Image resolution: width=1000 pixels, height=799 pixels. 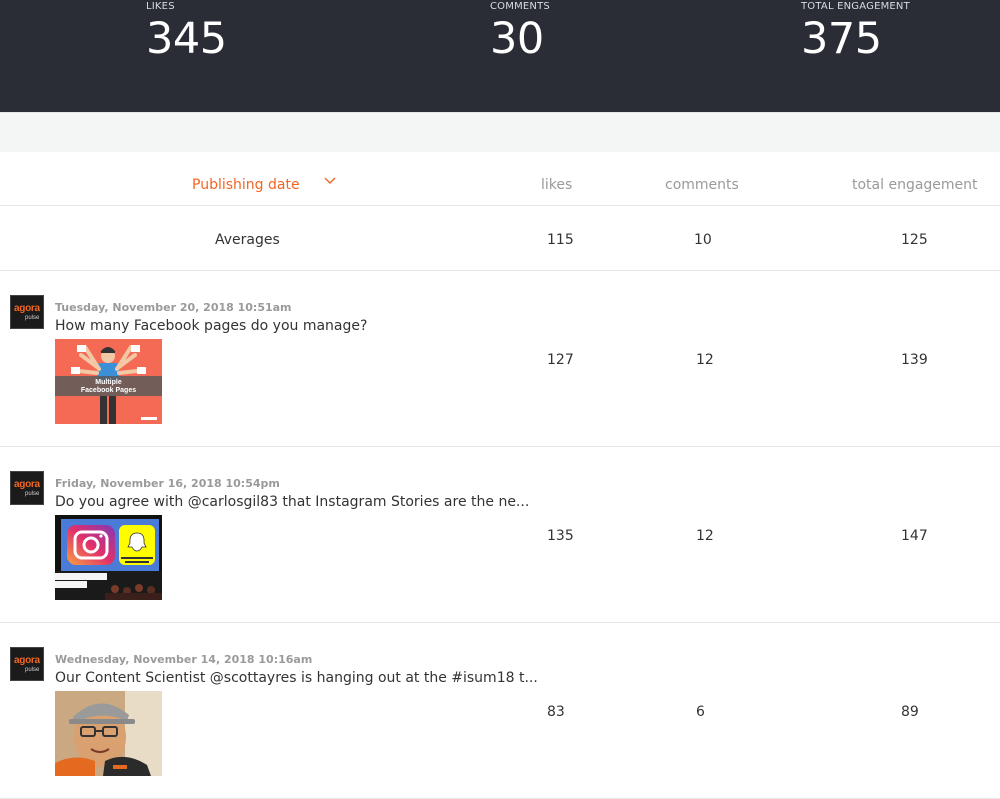 I want to click on likes-stat-label: LIKES, so click(x=160, y=6).